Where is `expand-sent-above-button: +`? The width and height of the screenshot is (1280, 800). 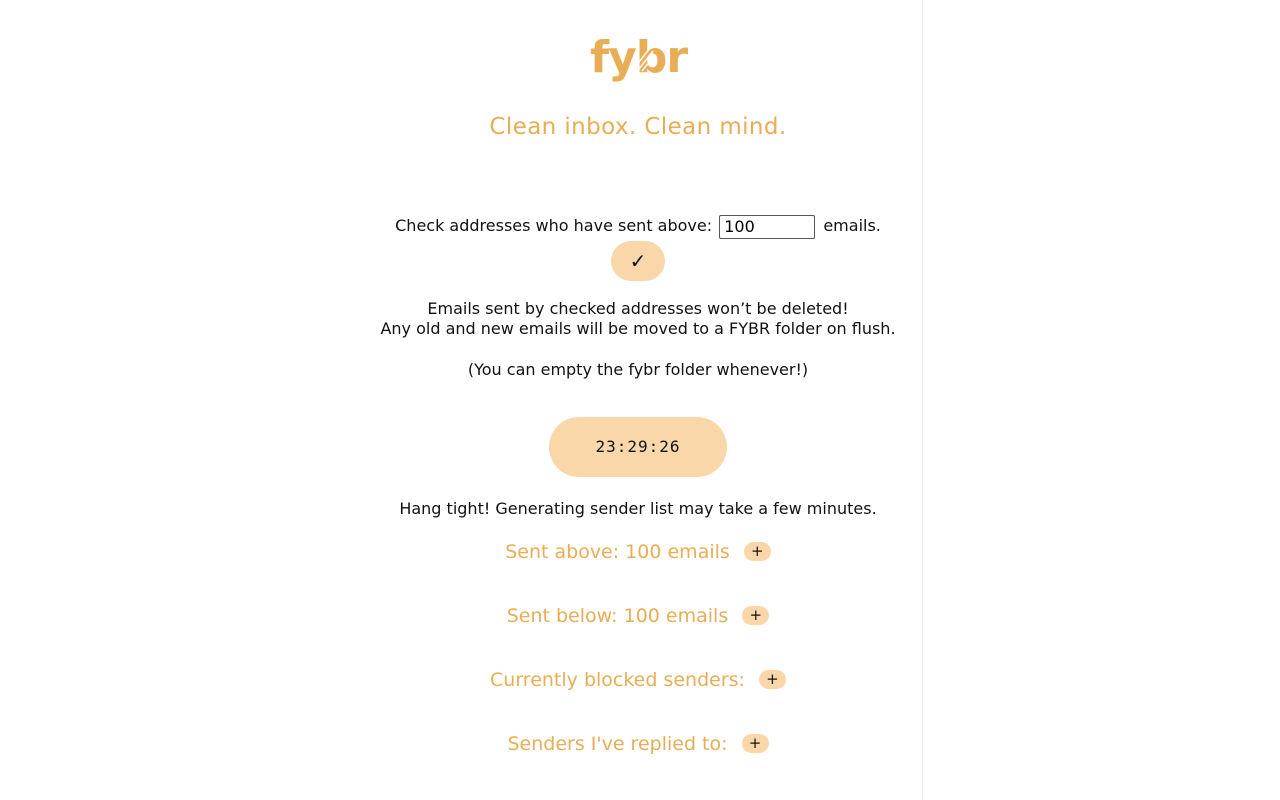
expand-sent-above-button: + is located at coordinates (757, 551).